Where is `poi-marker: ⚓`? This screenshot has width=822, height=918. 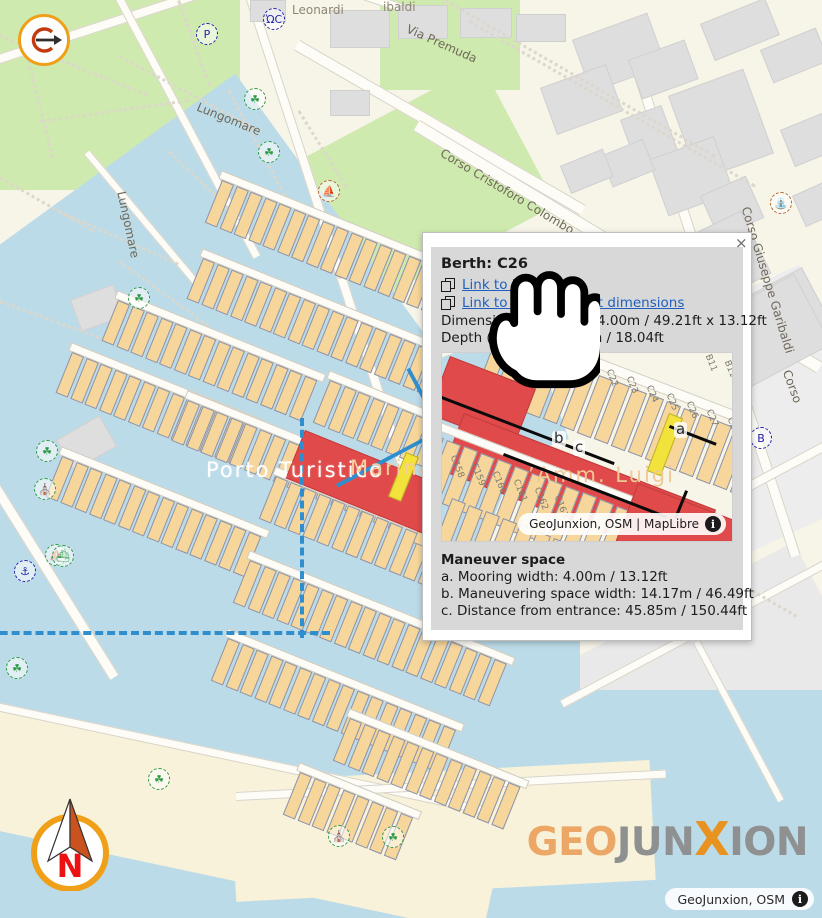 poi-marker: ⚓ is located at coordinates (25, 571).